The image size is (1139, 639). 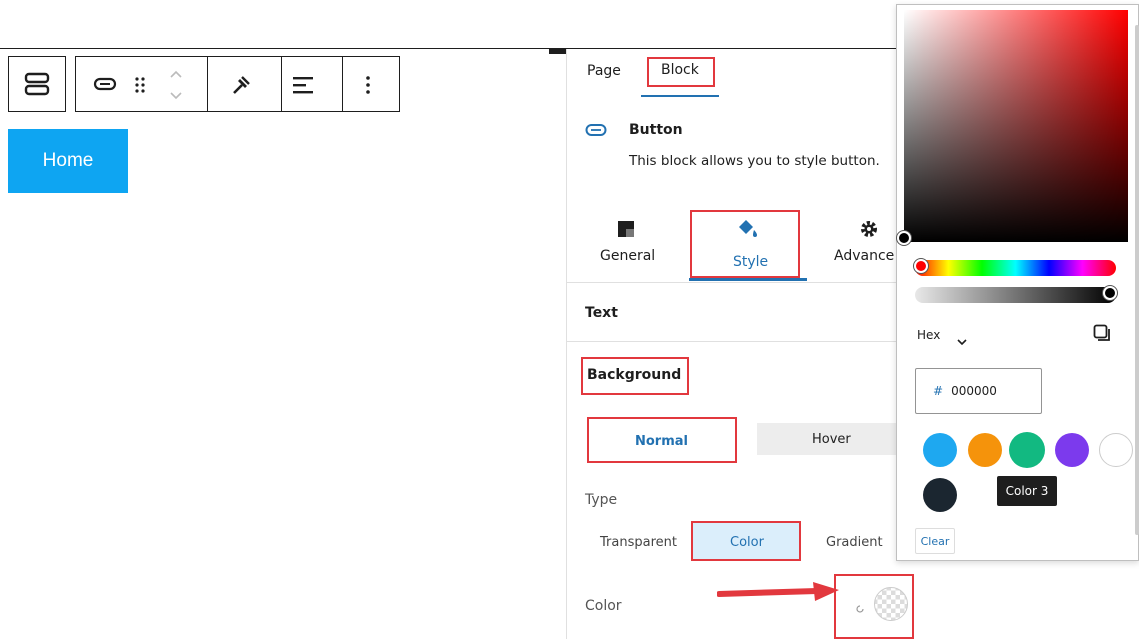 What do you see at coordinates (938, 391) in the screenshot?
I see `hex-prefix: #` at bounding box center [938, 391].